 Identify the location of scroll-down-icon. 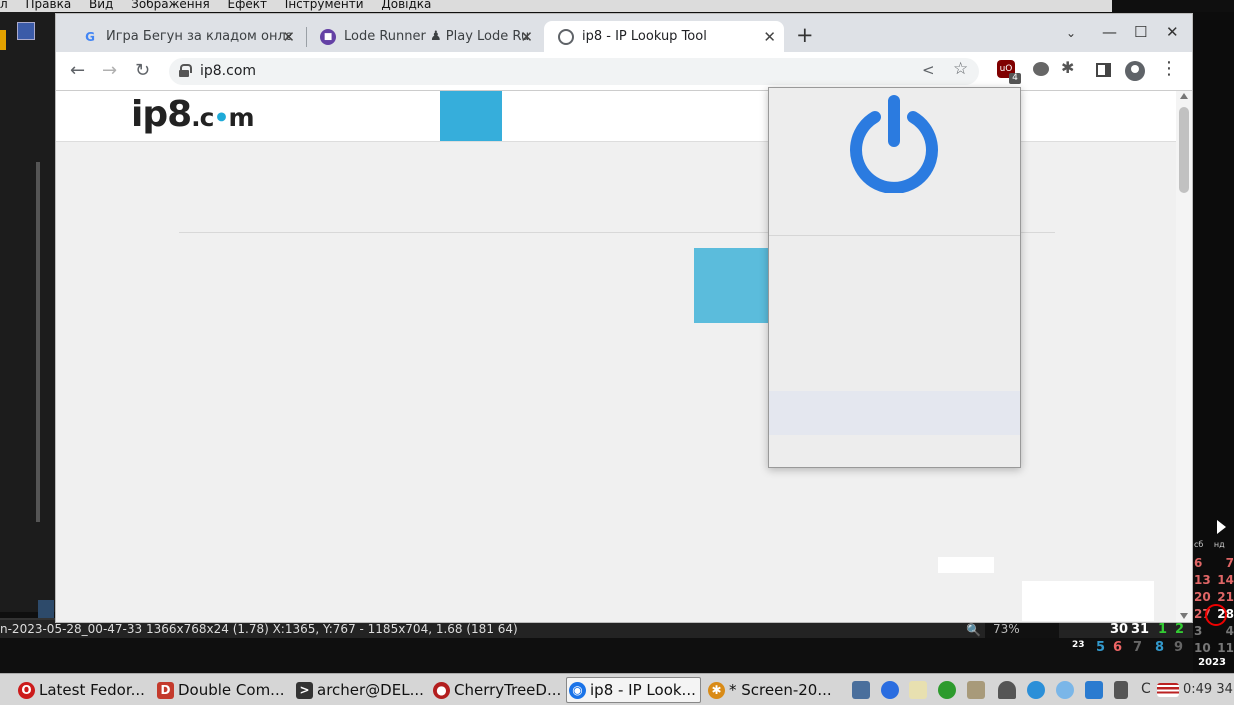
(1184, 616).